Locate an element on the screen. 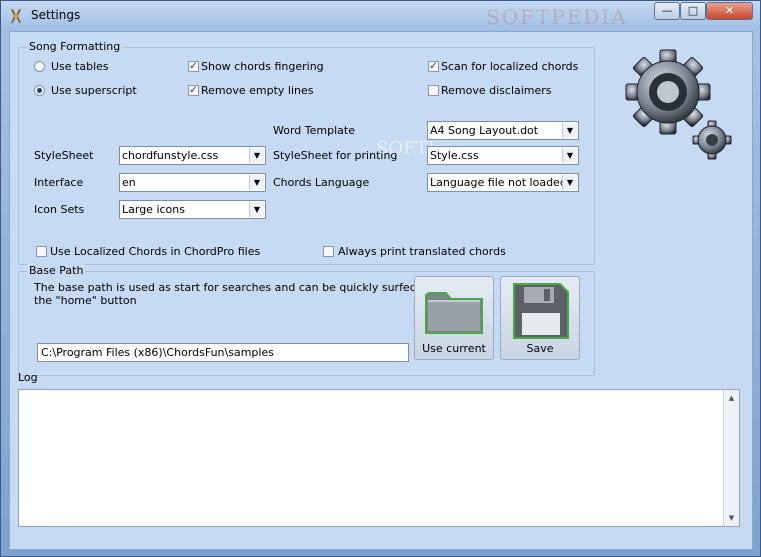 The width and height of the screenshot is (761, 557). use-current-label: Use current is located at coordinates (454, 348).